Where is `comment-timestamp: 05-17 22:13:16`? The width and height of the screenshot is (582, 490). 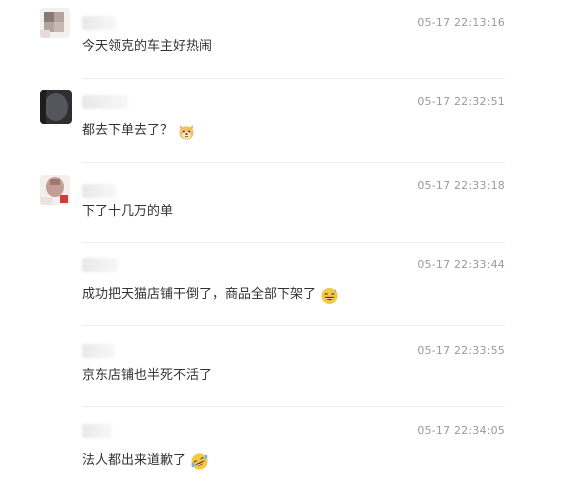 comment-timestamp: 05-17 22:13:16 is located at coordinates (461, 22).